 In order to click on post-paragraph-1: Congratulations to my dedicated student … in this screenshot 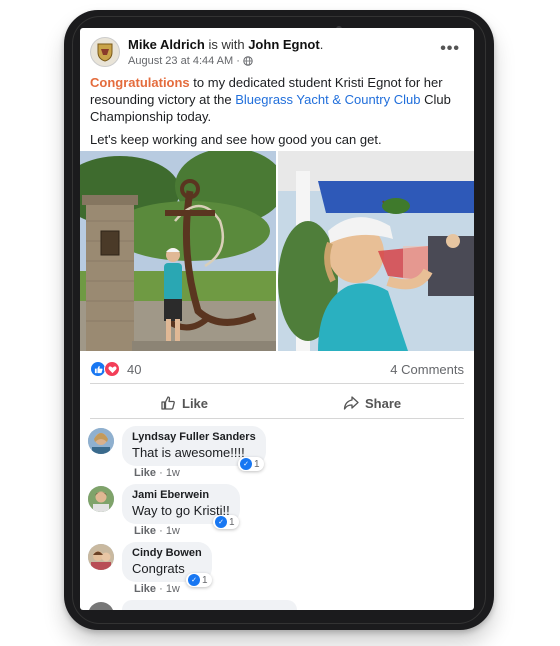, I will do `click(278, 99)`.